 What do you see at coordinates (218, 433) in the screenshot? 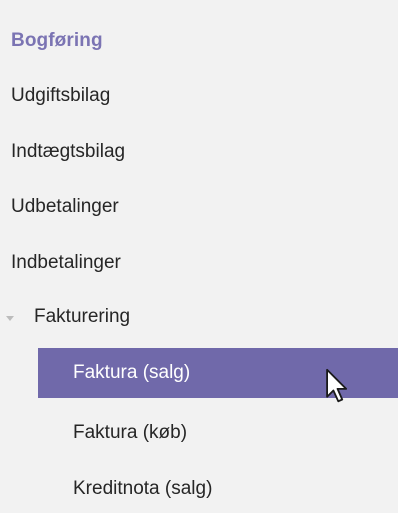
I see `nav-subitem-faktura-kob: Faktura (køb)` at bounding box center [218, 433].